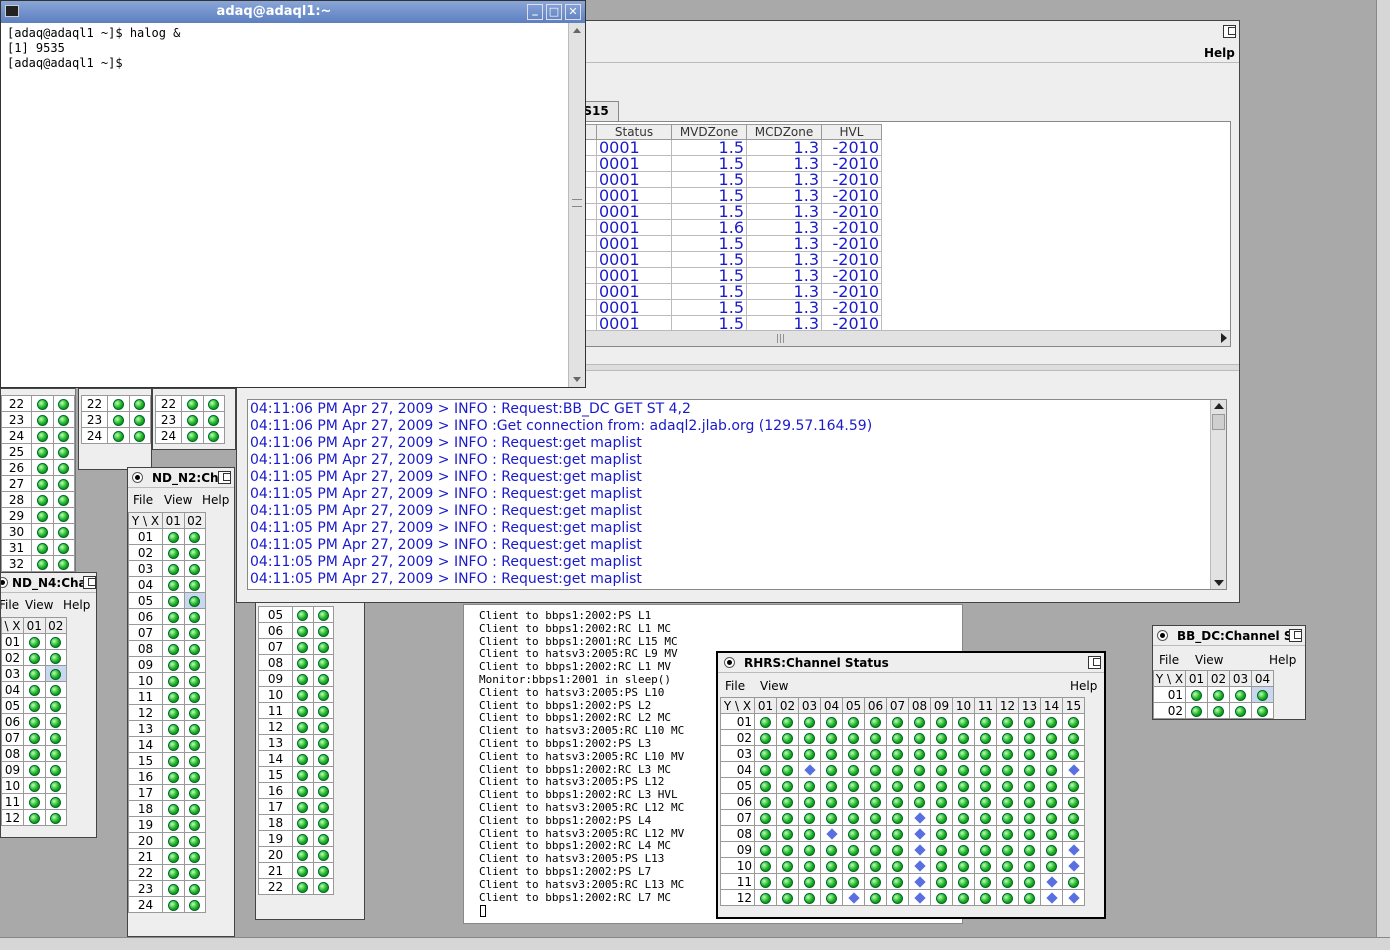 The image size is (1390, 950). Describe the element at coordinates (181, 478) in the screenshot. I see `nd-n2-titlebar: ND_N2:Cha` at that location.